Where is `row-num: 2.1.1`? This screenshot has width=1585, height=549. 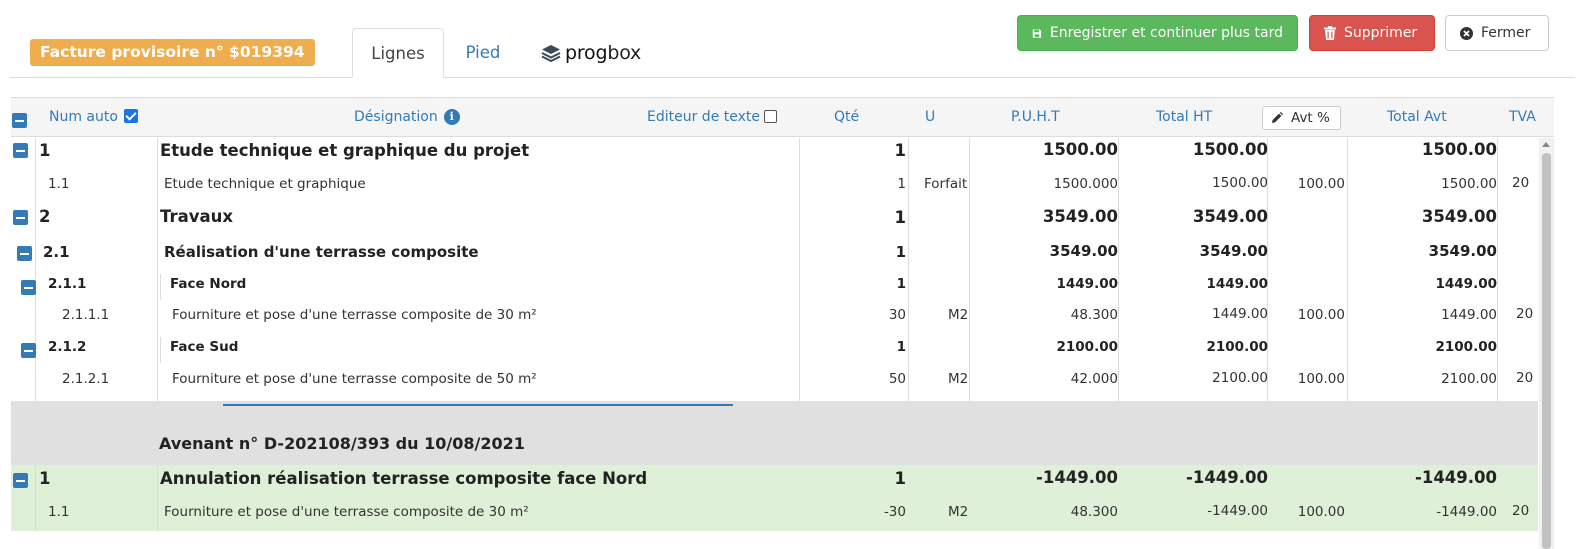
row-num: 2.1.1 is located at coordinates (67, 284).